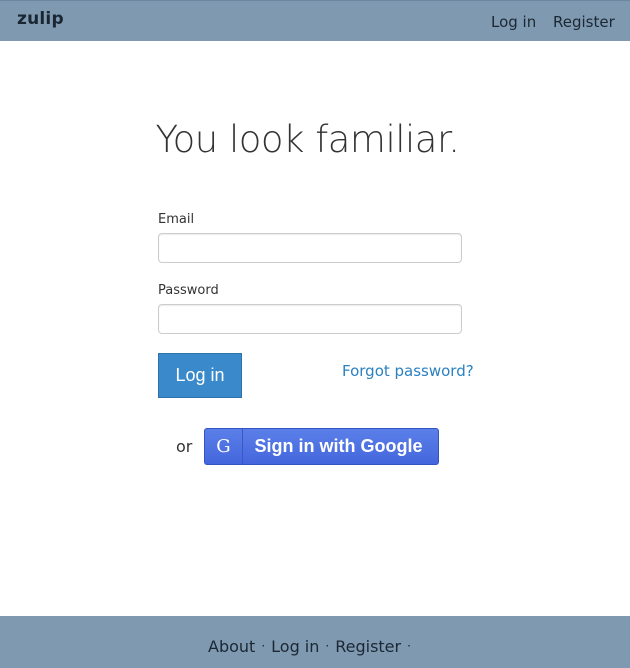 This screenshot has height=668, width=630. What do you see at coordinates (224, 446) in the screenshot?
I see `google-icon: G` at bounding box center [224, 446].